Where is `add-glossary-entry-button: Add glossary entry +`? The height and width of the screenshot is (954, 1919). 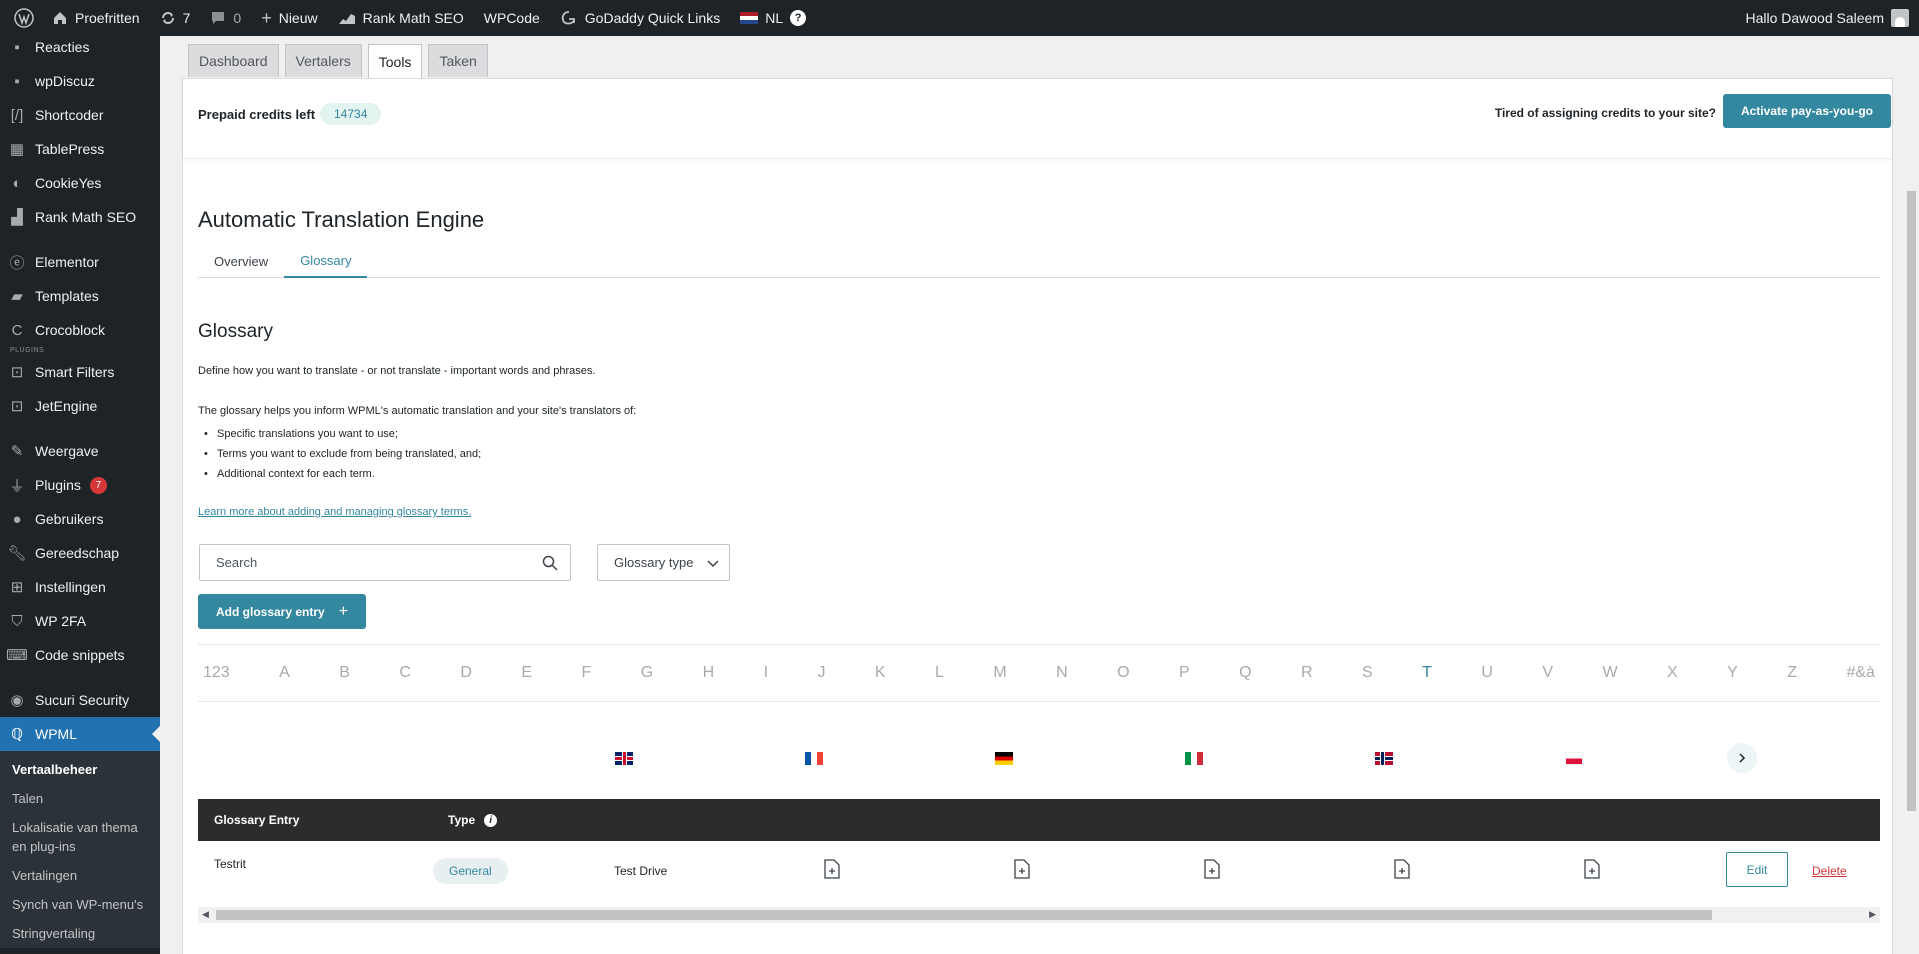
add-glossary-entry-button: Add glossary entry + is located at coordinates (282, 611).